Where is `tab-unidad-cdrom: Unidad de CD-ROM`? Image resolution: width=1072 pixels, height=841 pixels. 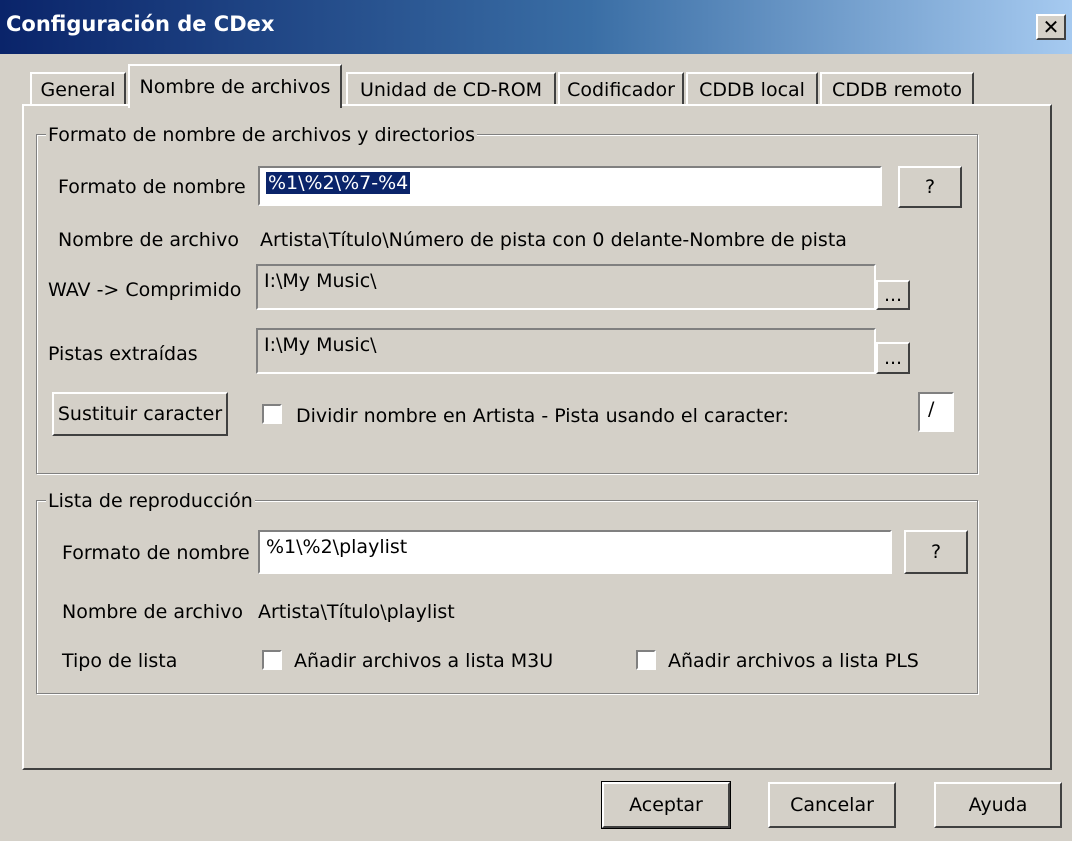
tab-unidad-cdrom: Unidad de CD-ROM is located at coordinates (451, 89).